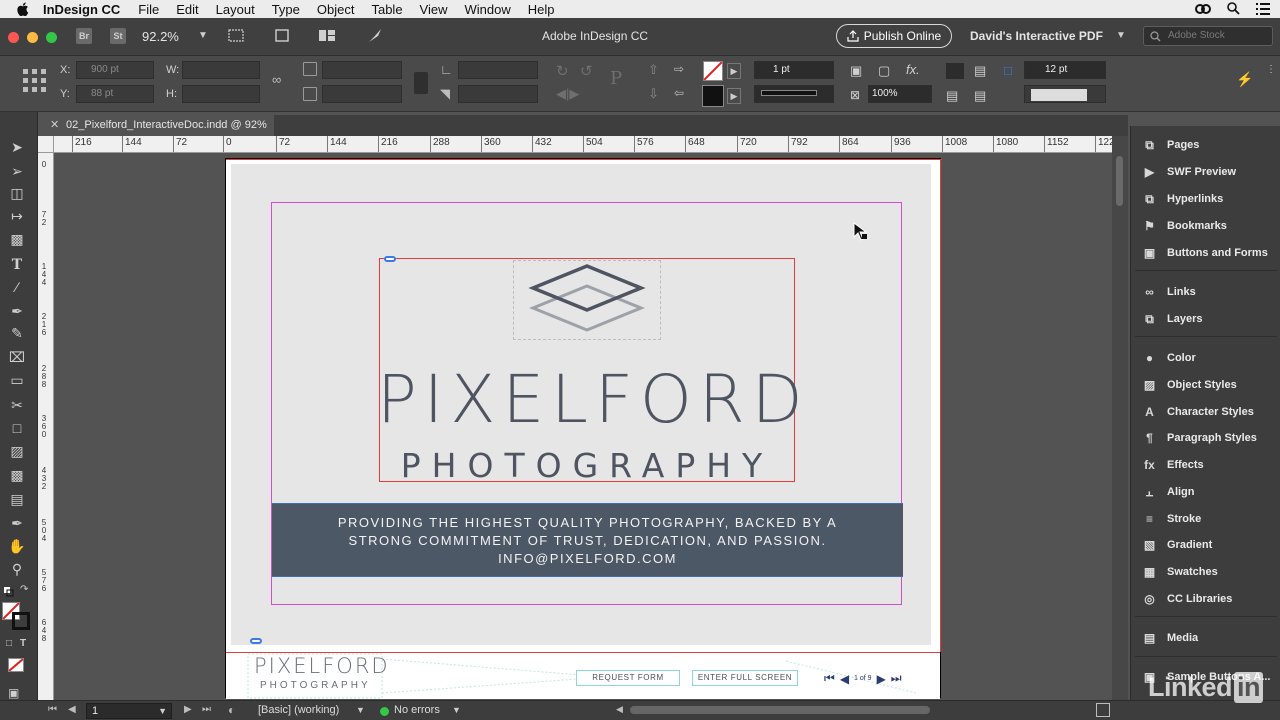  What do you see at coordinates (1263, 10) in the screenshot?
I see `notification-center-icon` at bounding box center [1263, 10].